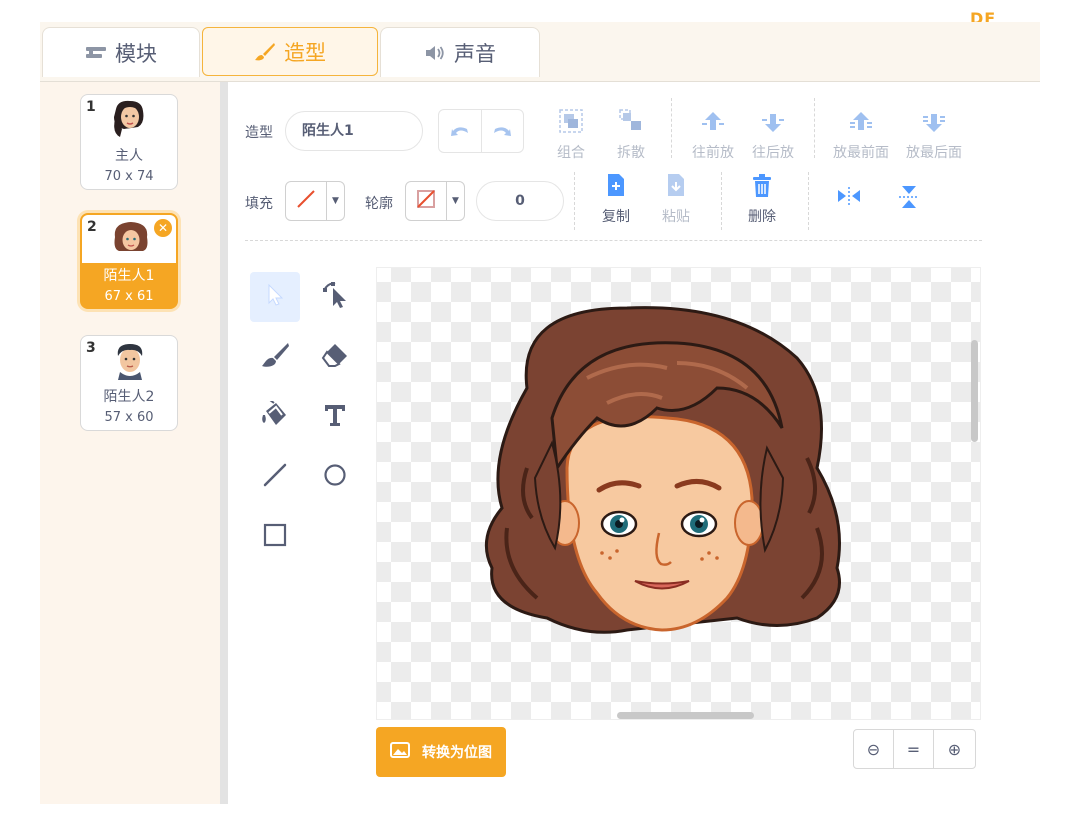 The width and height of the screenshot is (1080, 821). I want to click on backward-icon, so click(773, 124).